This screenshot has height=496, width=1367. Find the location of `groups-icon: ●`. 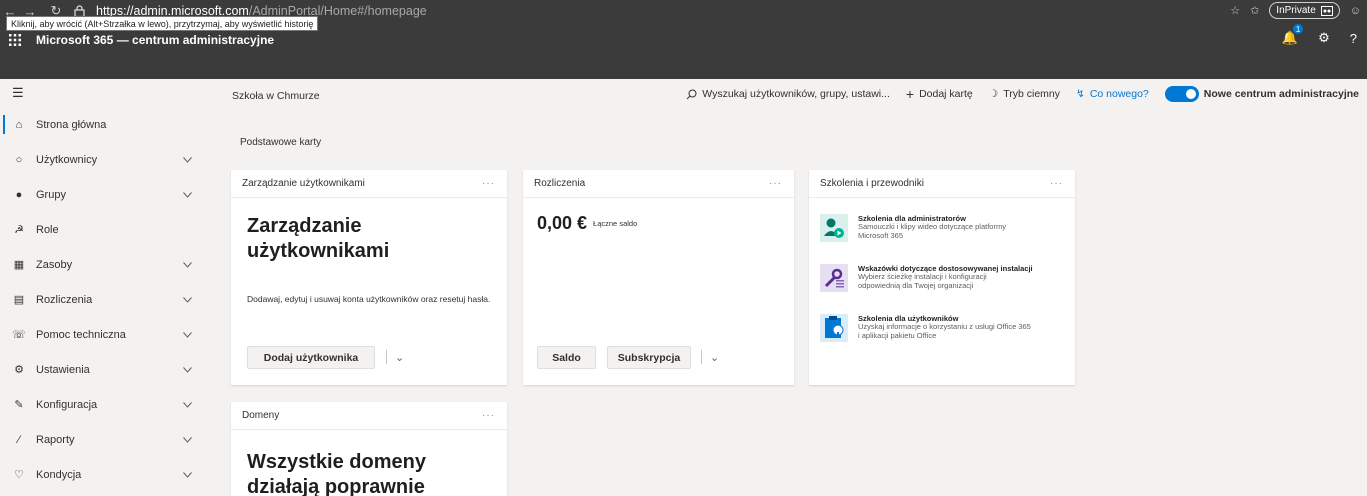

groups-icon: ● is located at coordinates (19, 194).